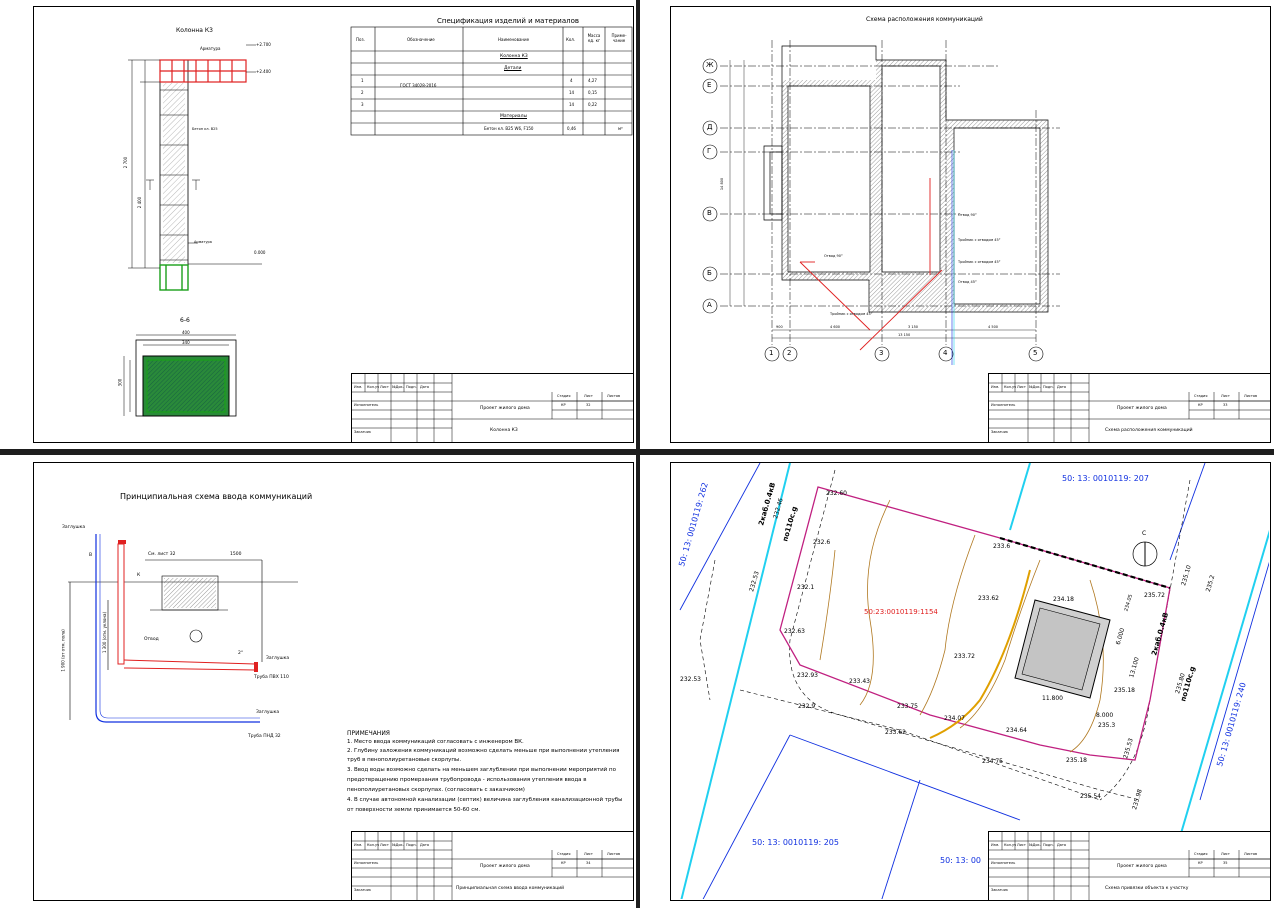  What do you see at coordinates (795, 842) in the screenshot?
I see `site-cad-bottom: 50: 13: 0010119: 205` at bounding box center [795, 842].